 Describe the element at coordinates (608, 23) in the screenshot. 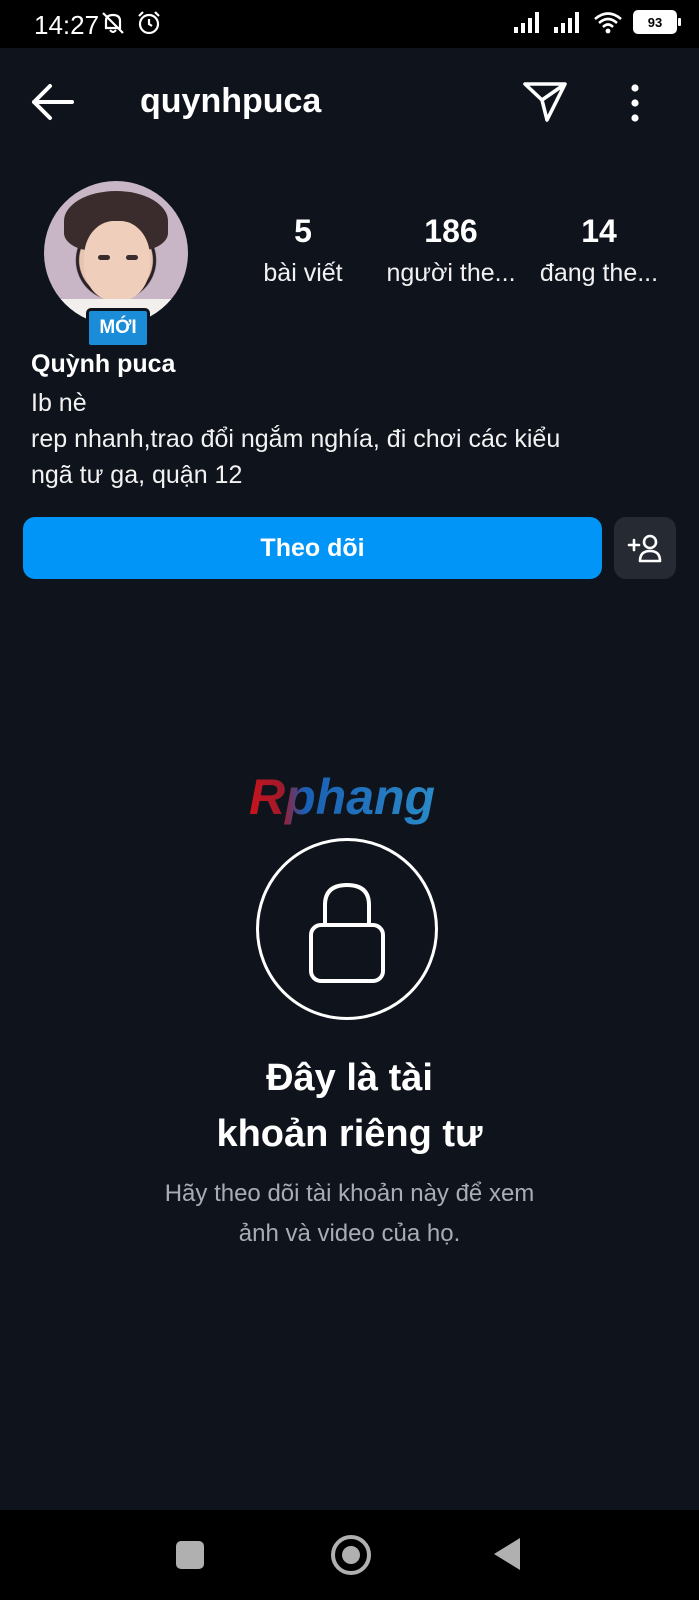

I see `wifi-icon` at that location.